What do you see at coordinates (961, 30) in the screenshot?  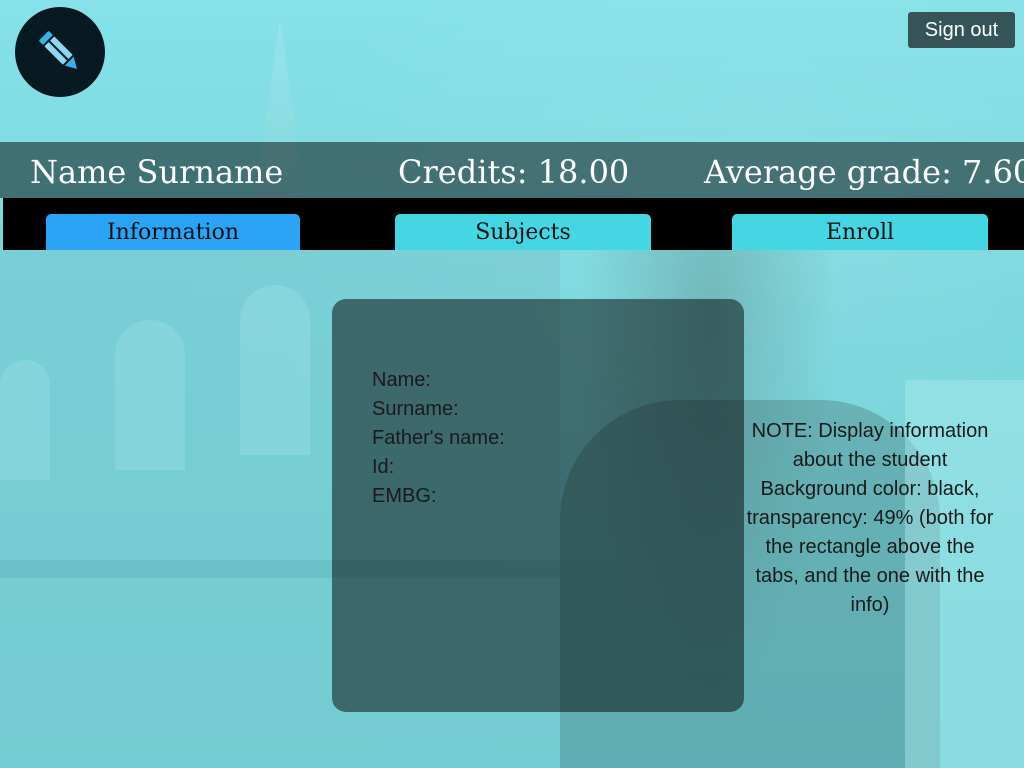 I see `sign-out-button: Sign out` at bounding box center [961, 30].